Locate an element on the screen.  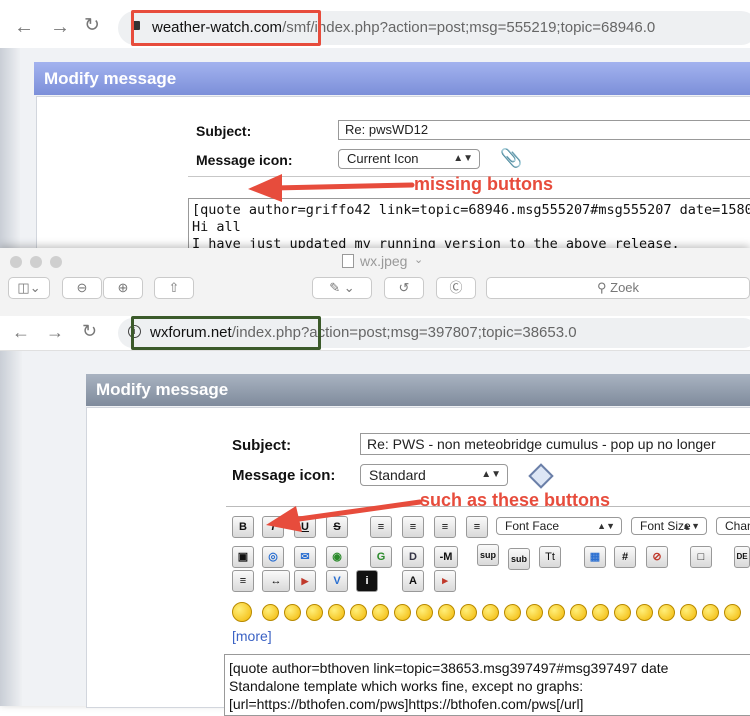
align-center-icon: ≡ is located at coordinates (445, 527).